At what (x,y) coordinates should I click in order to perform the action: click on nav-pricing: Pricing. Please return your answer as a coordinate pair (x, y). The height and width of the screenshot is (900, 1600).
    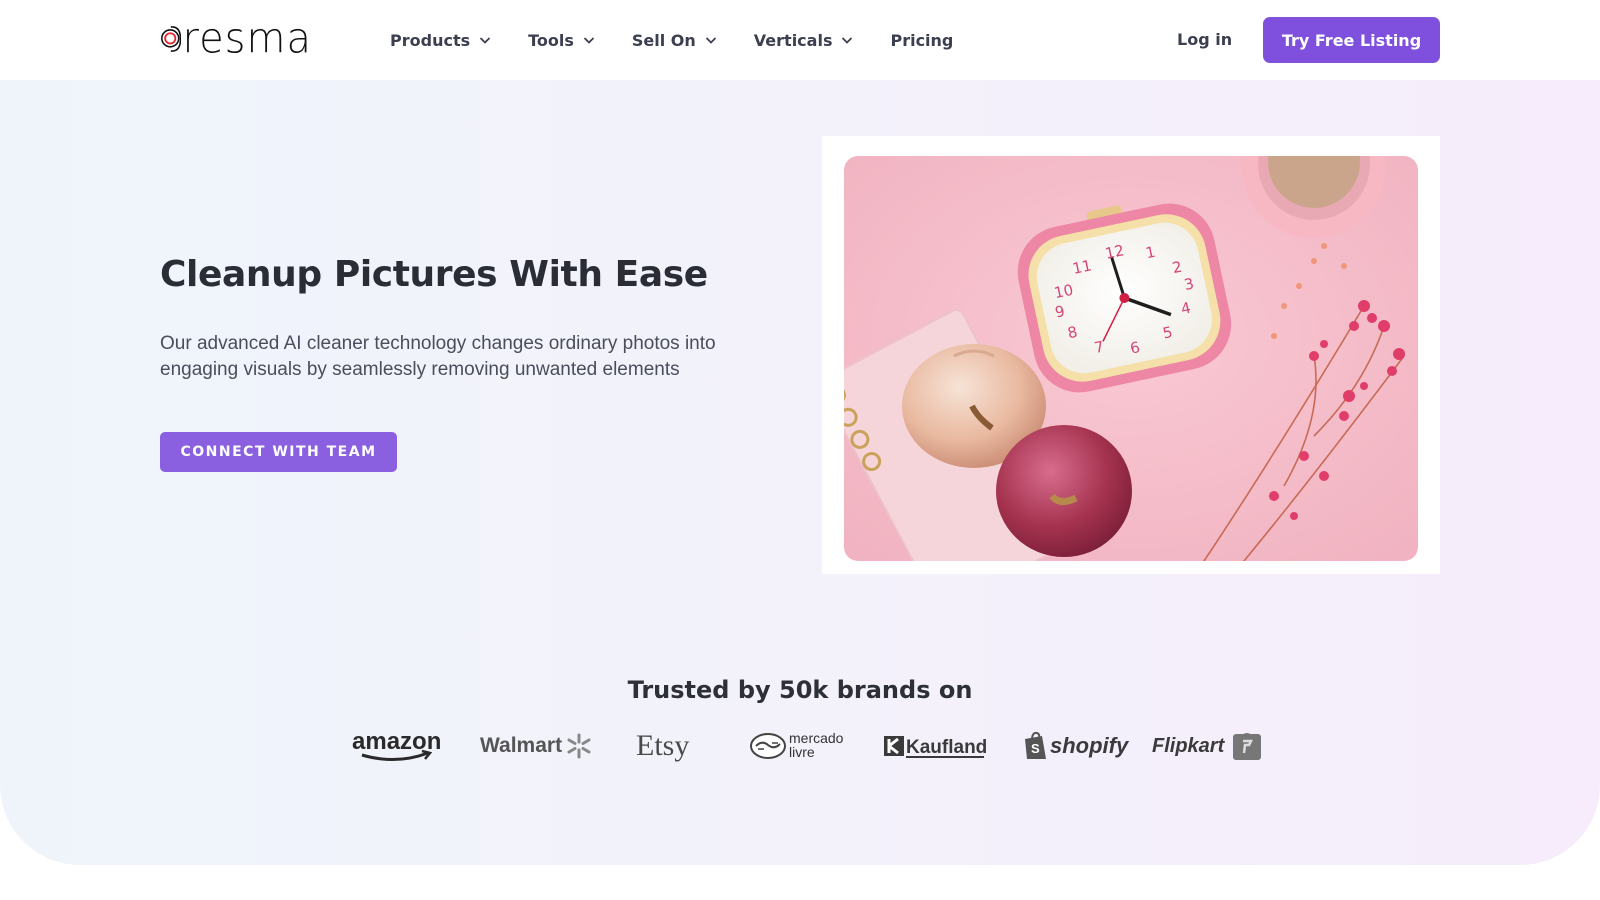
    Looking at the image, I should click on (921, 40).